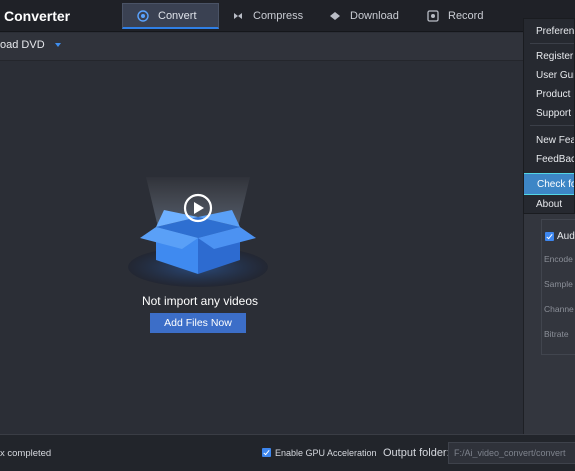 The image size is (575, 471). I want to click on tab-label: Download, so click(374, 16).